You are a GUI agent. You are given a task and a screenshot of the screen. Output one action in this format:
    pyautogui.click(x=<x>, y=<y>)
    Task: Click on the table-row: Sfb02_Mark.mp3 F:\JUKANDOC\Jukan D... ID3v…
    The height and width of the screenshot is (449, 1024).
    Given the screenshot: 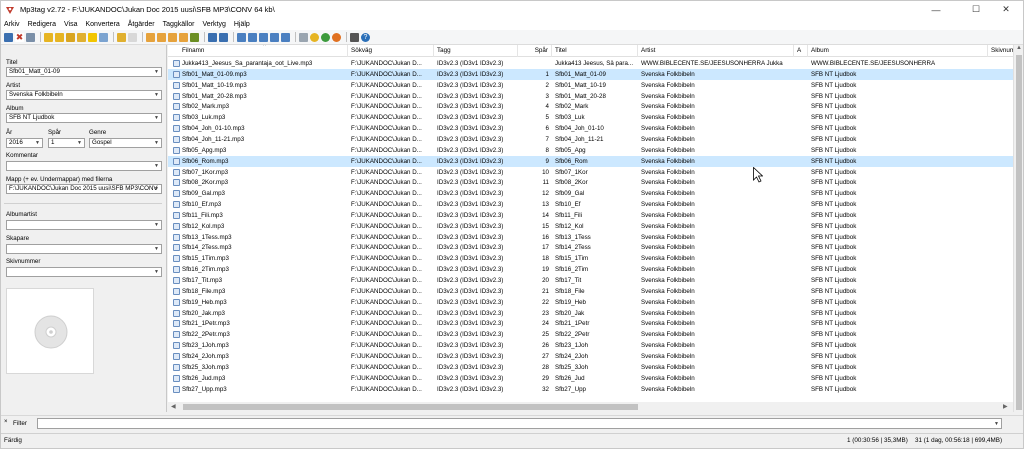 What is the action you would take?
    pyautogui.click(x=590, y=106)
    